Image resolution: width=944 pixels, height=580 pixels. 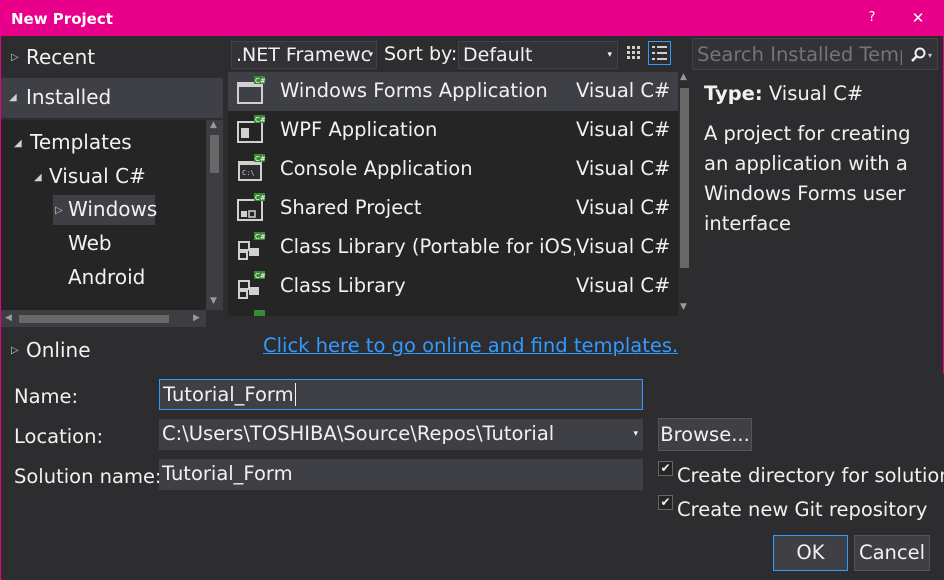 I want to click on expanded-triangle-icon: ◢, so click(x=38, y=177).